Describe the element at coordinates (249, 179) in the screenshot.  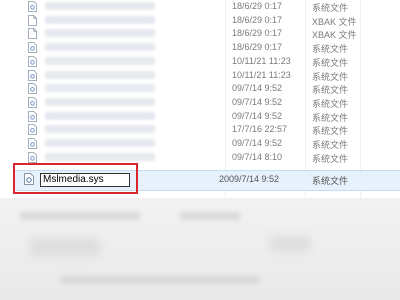
I see `modified-date: 2009/7/14 9:52` at that location.